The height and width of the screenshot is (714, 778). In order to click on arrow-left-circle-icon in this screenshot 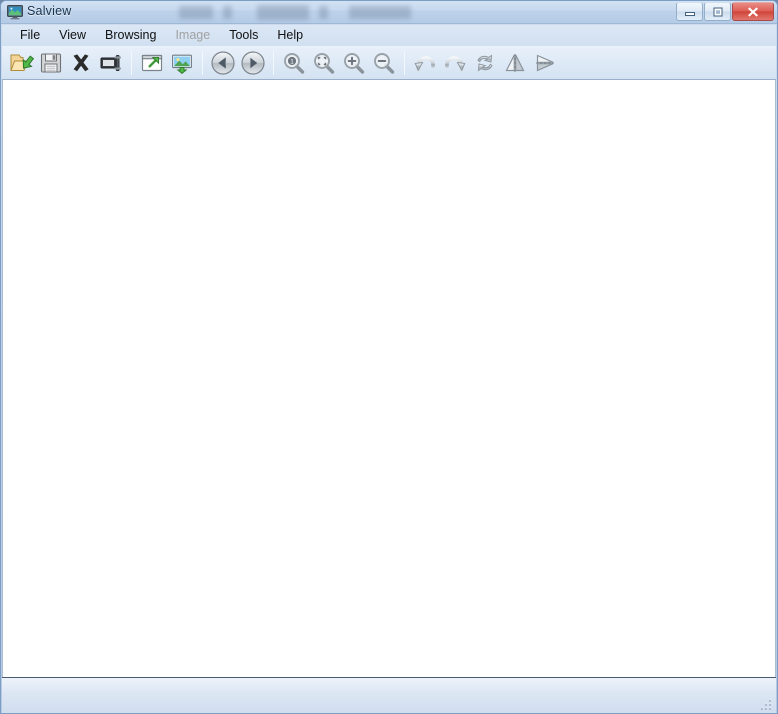, I will do `click(223, 62)`.